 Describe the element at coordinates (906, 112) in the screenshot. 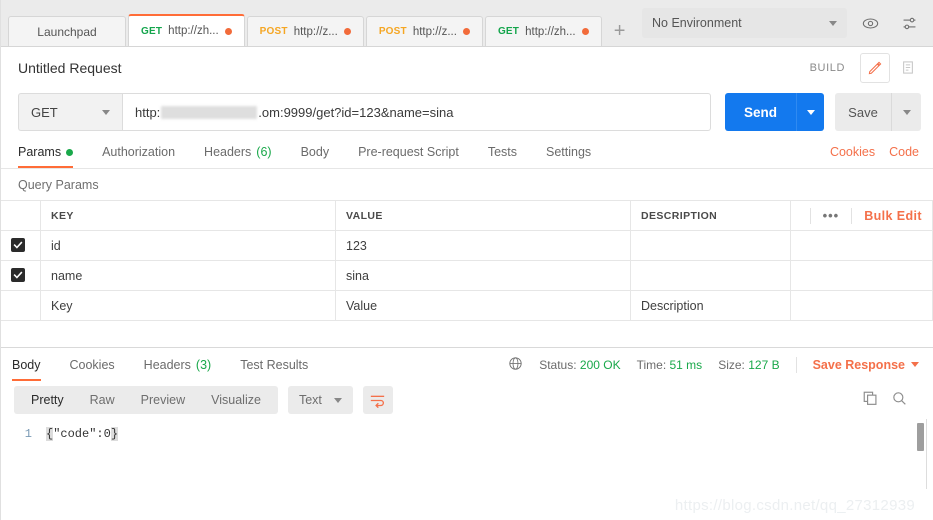

I see `save-options-button` at that location.